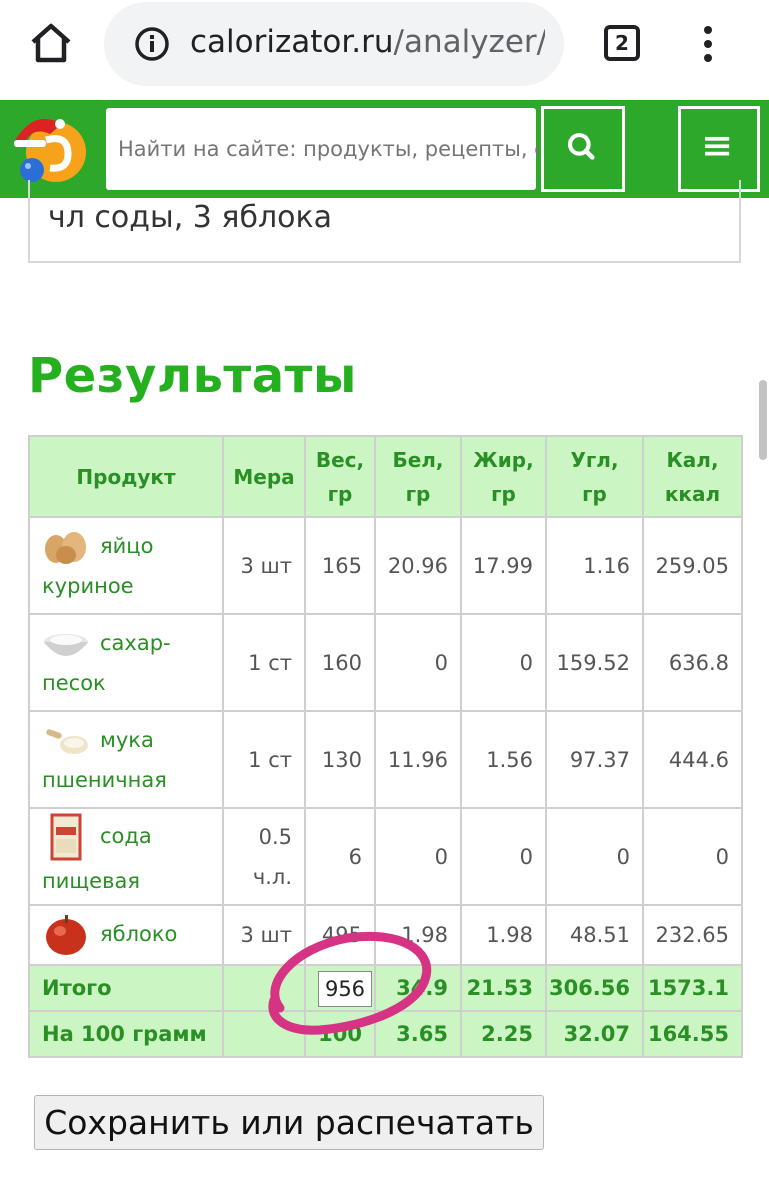 This screenshot has width=769, height=1200. Describe the element at coordinates (692, 1034) in the screenshot. I see `per100-calories-cell: 164.55` at that location.